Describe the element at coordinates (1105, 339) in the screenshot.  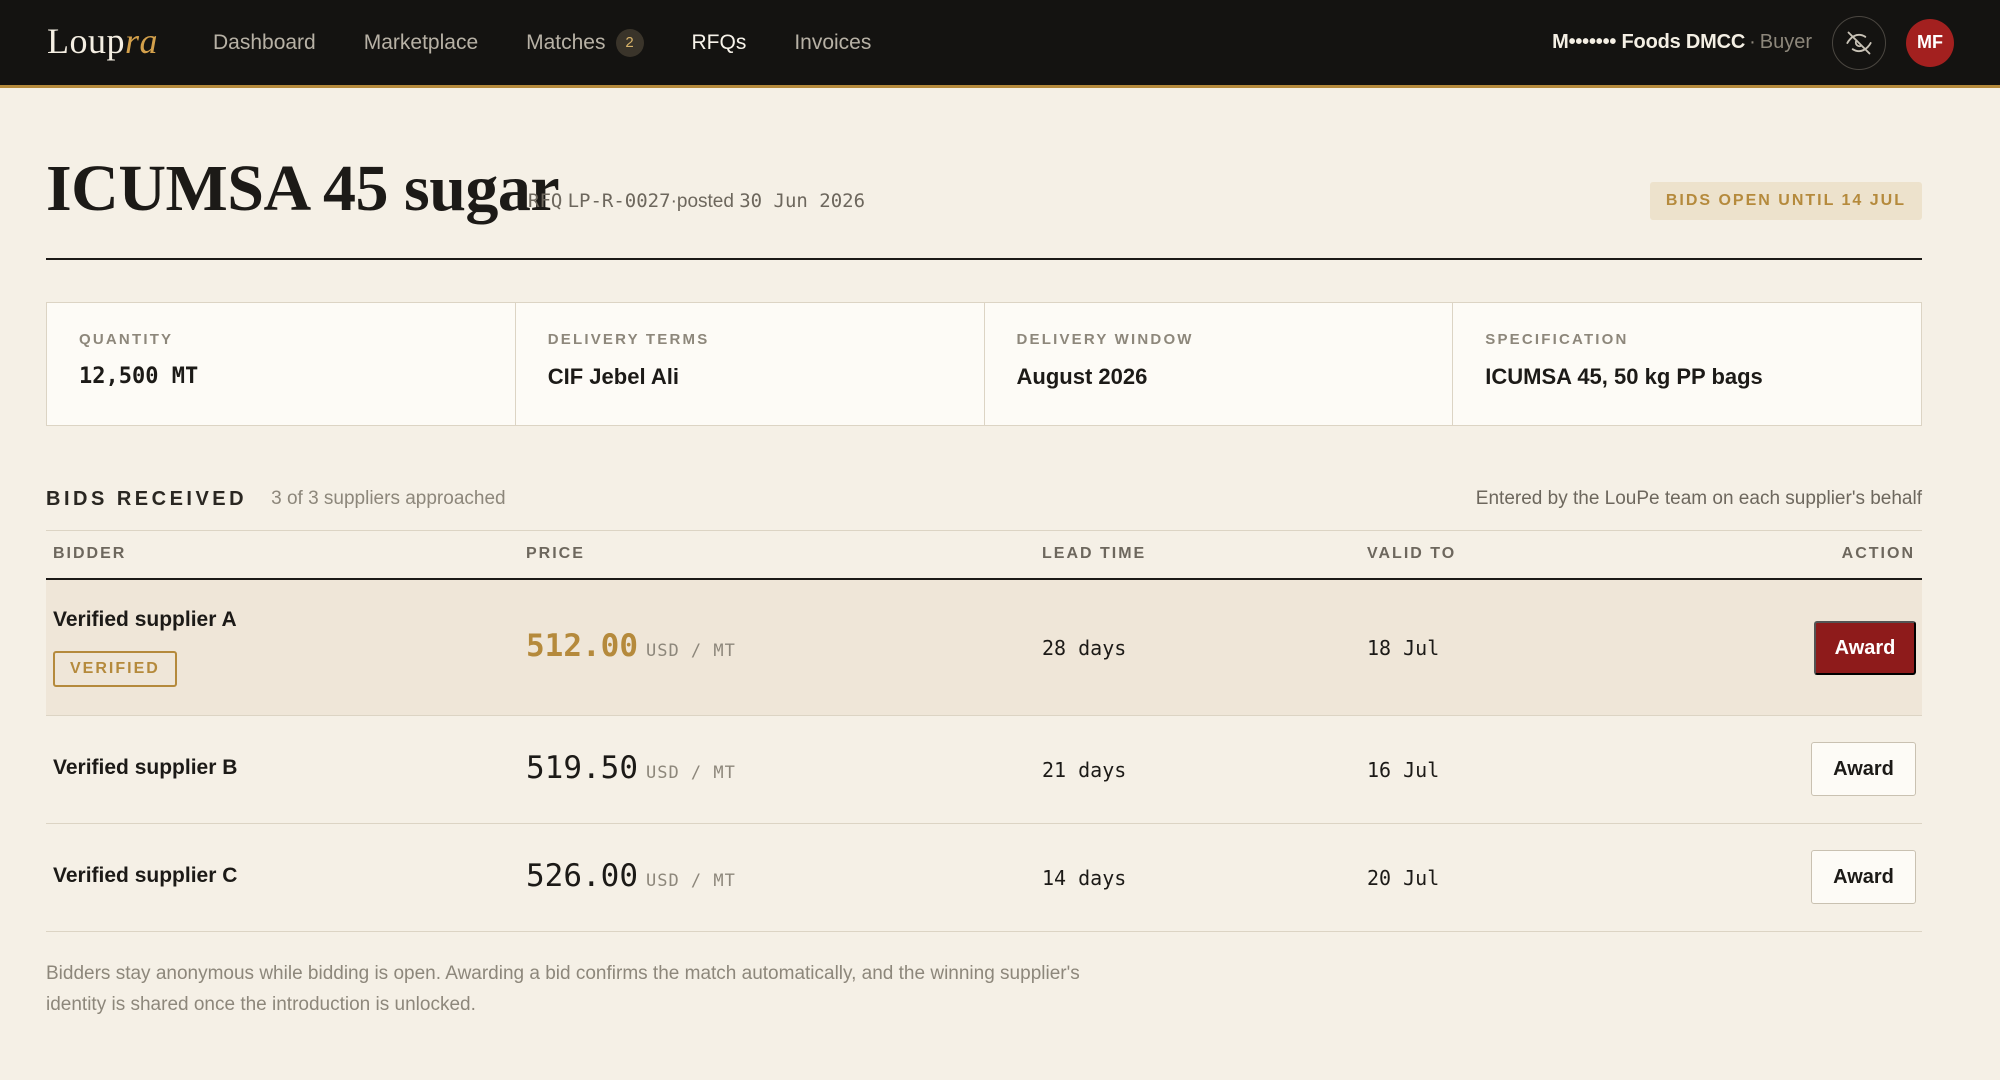
I see `spec-label: DELIVERY WINDOW` at that location.